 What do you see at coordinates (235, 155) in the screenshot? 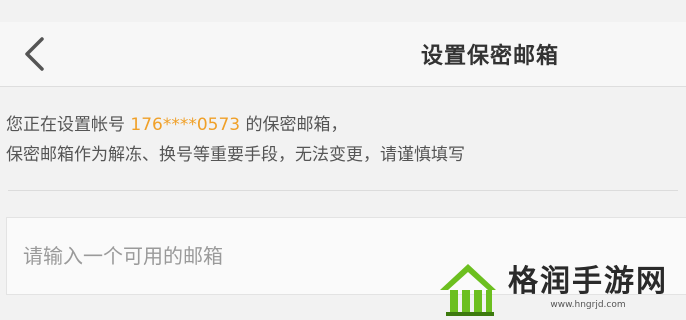
I see `info-line-2: 保密邮箱作为解冻、换号等重要手段，无法变更，请谨慎填写` at bounding box center [235, 155].